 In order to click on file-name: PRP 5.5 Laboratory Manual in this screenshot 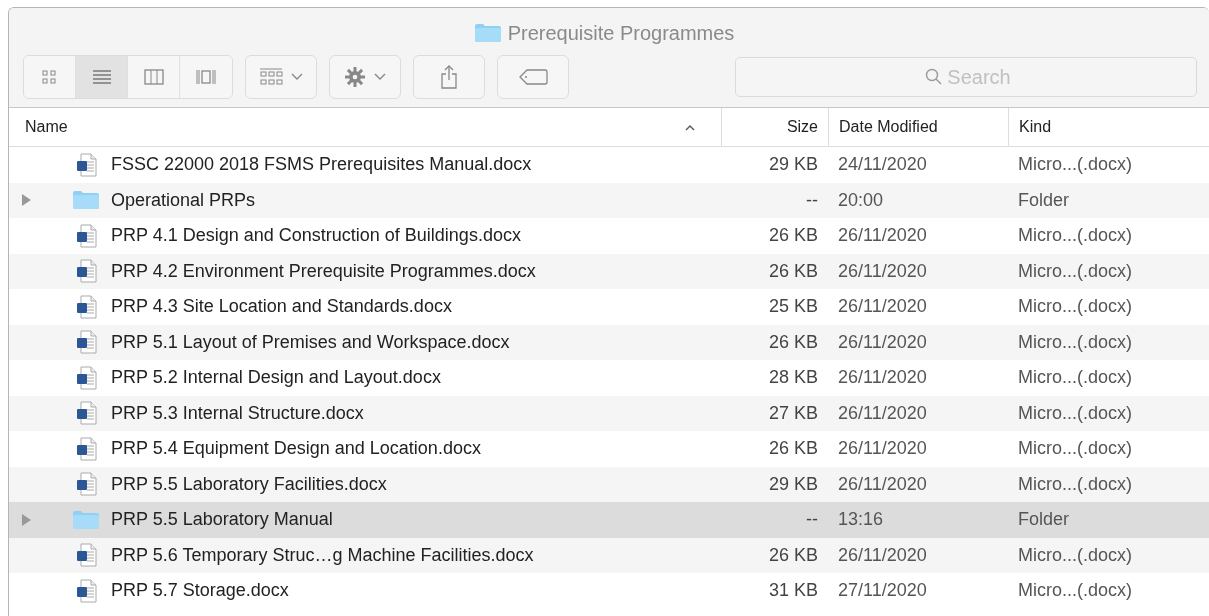, I will do `click(222, 520)`.